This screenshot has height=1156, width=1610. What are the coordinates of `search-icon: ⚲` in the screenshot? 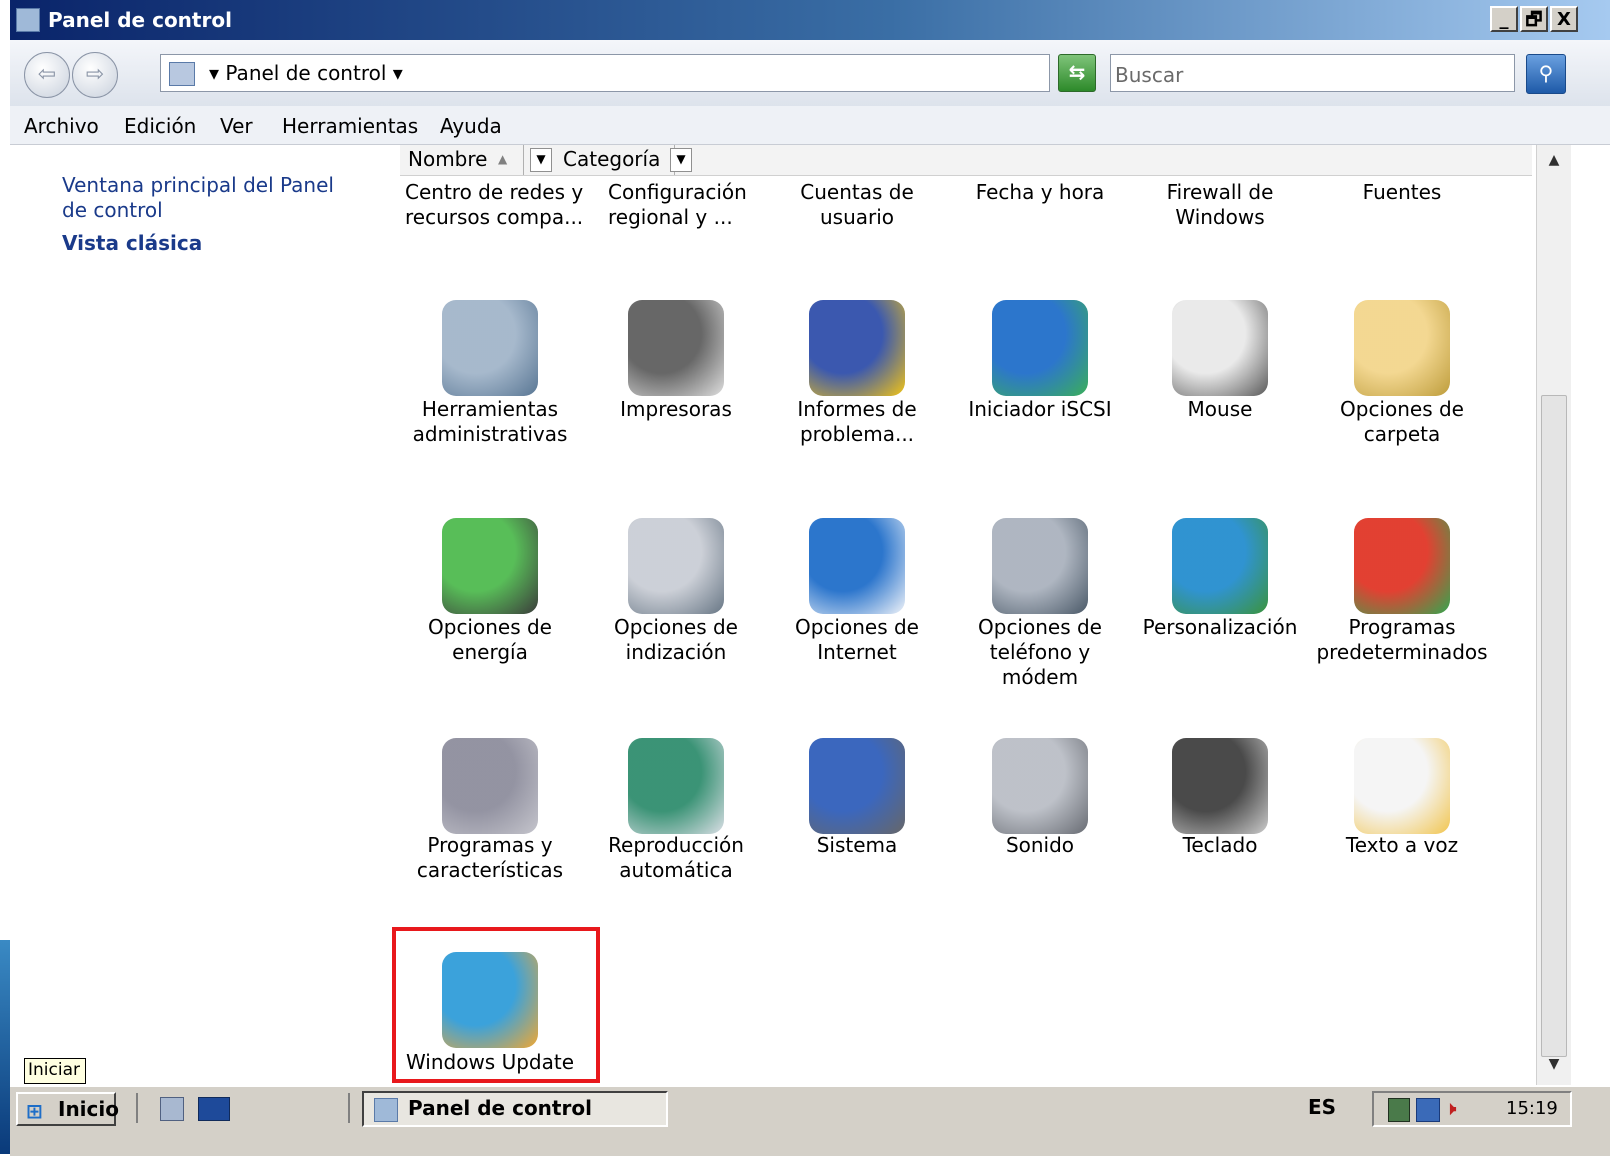 It's located at (1546, 74).